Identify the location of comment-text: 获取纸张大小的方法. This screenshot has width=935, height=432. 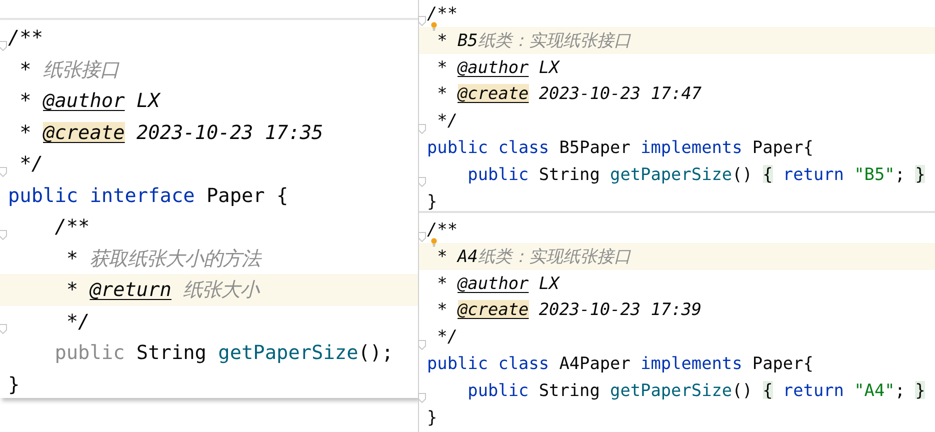
(175, 258).